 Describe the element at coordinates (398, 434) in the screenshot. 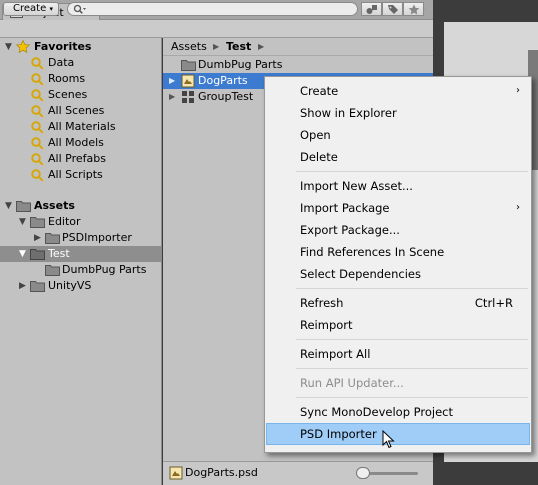

I see `menu-item-psd-importer: PSD Importer` at that location.